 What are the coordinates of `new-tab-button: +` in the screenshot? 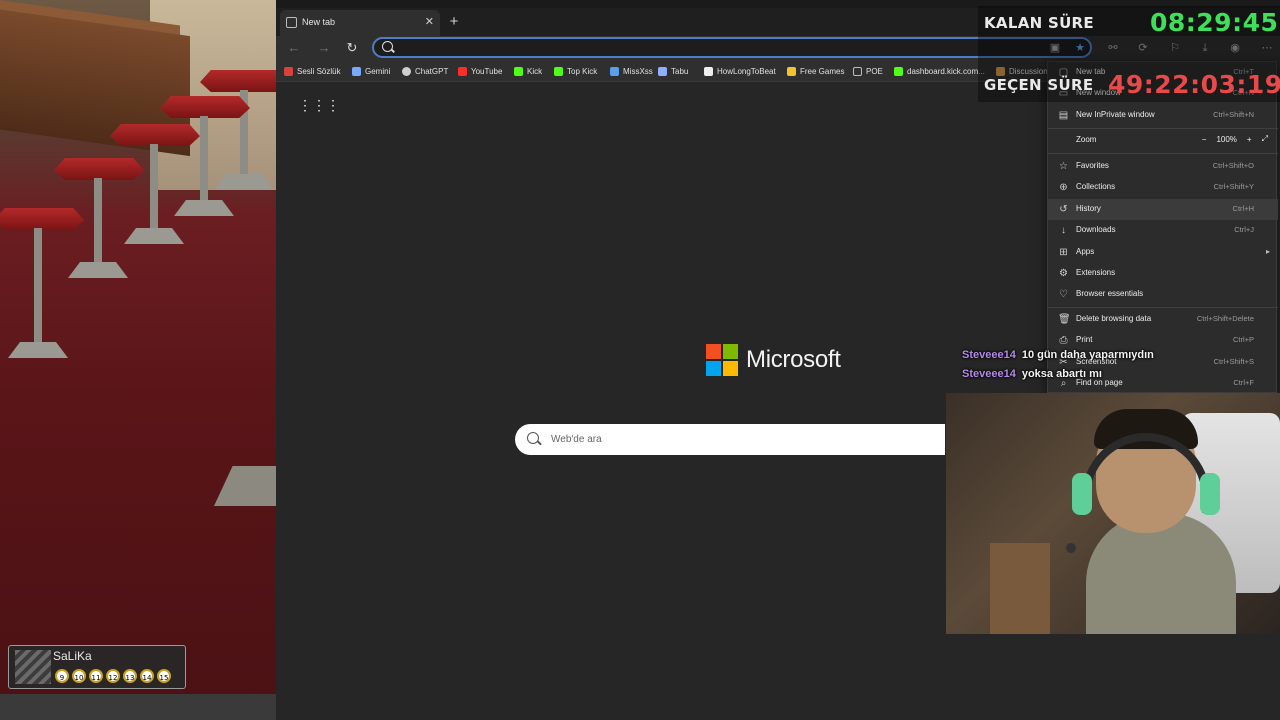 It's located at (454, 22).